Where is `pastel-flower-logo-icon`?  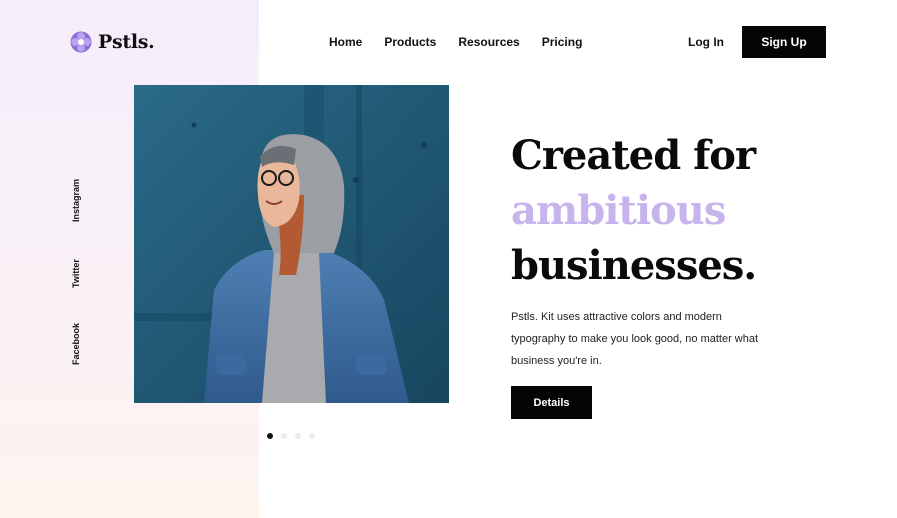
pastel-flower-logo-icon is located at coordinates (81, 42).